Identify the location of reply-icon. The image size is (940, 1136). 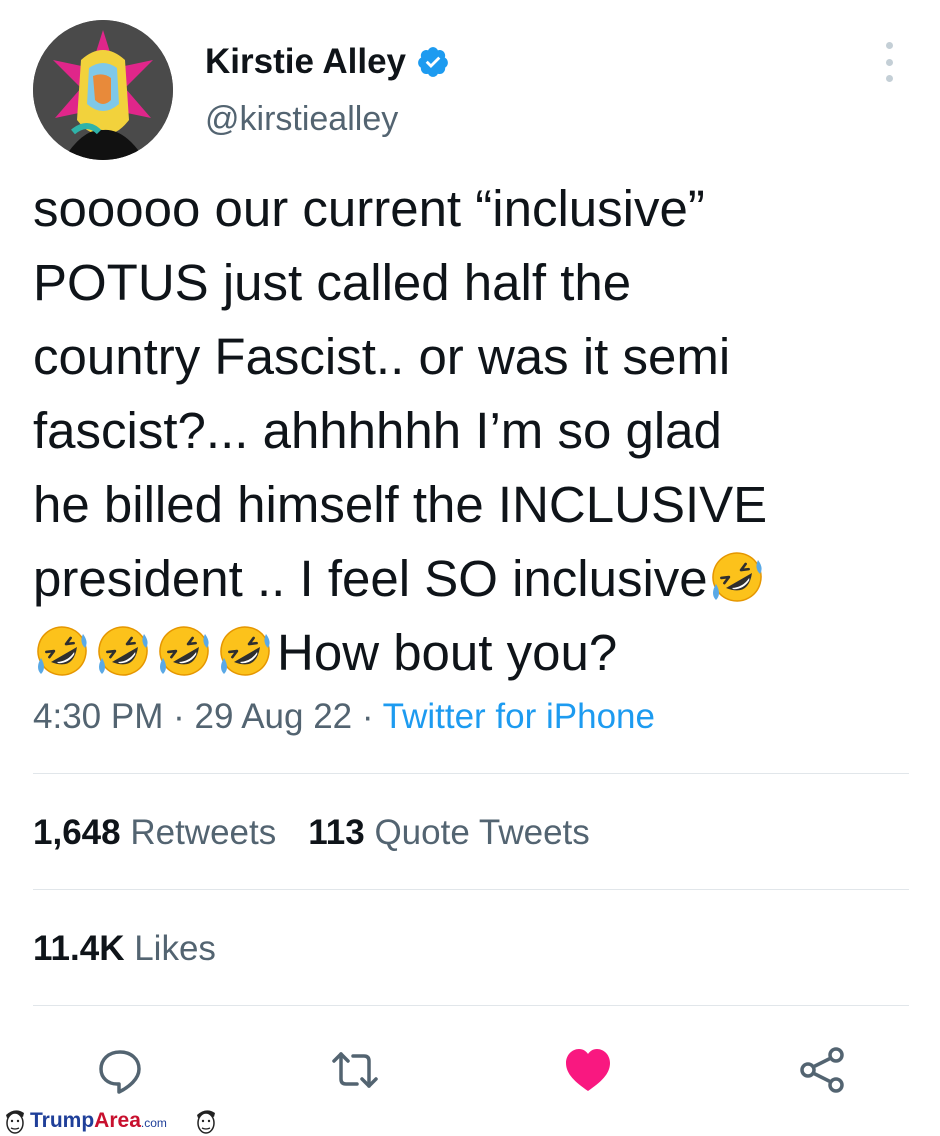
(120, 1070).